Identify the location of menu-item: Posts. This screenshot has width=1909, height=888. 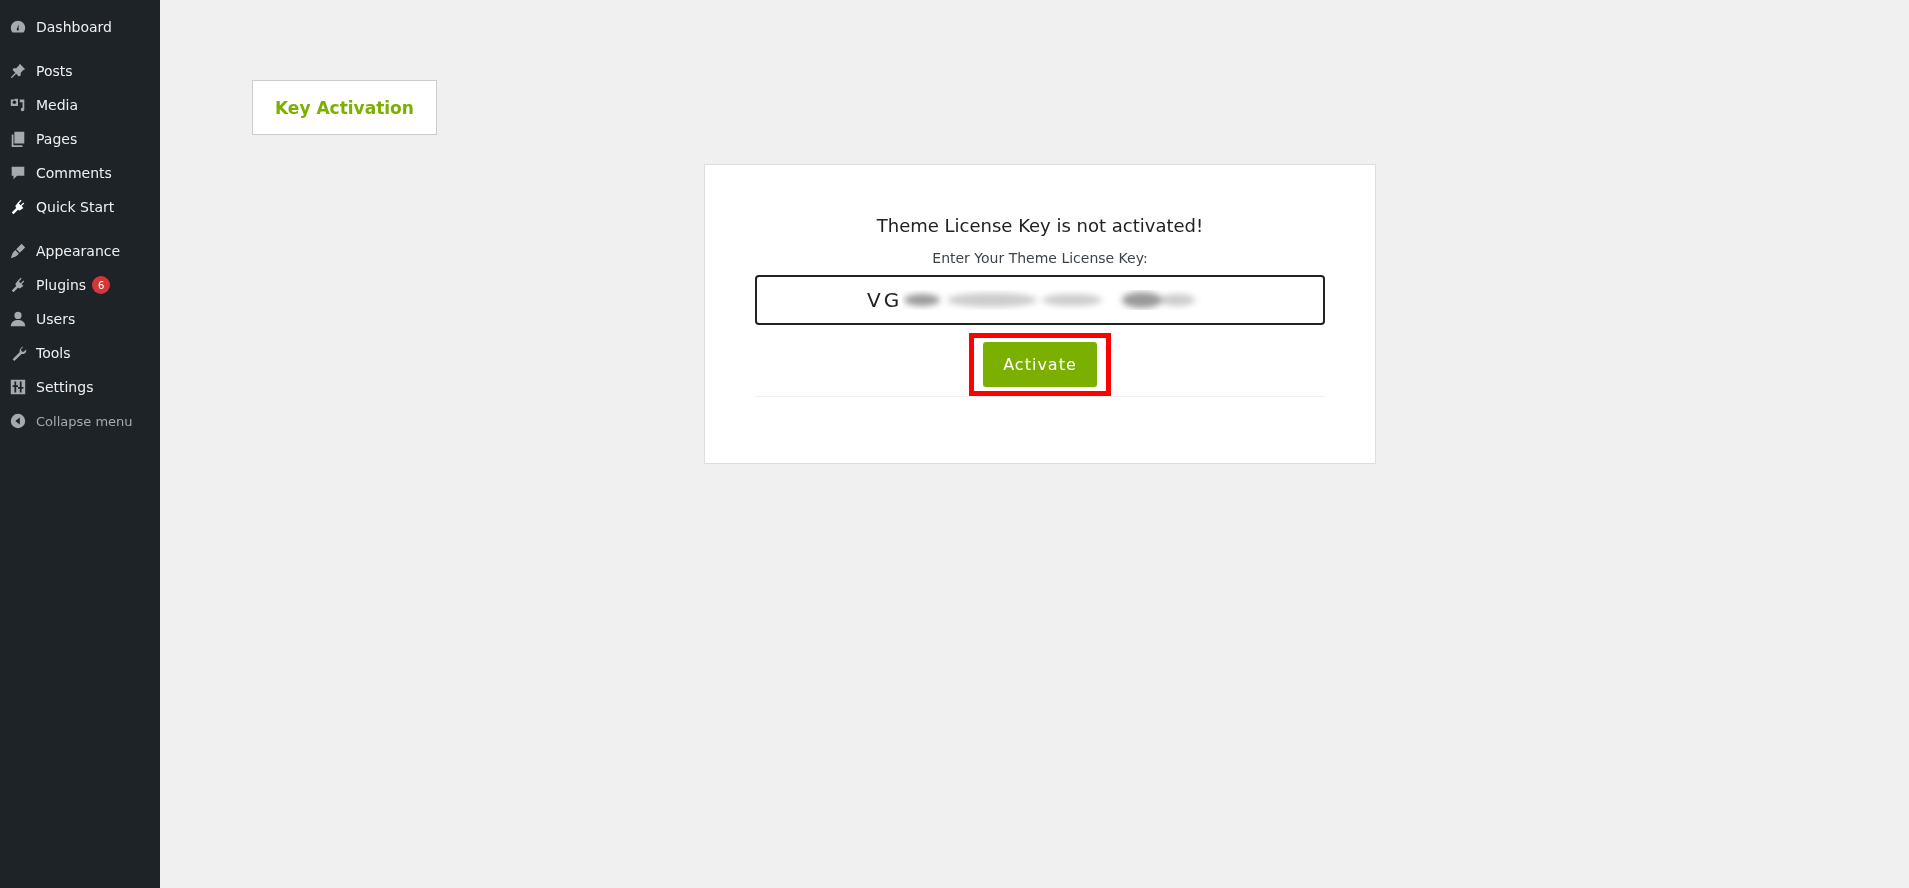
(80, 71).